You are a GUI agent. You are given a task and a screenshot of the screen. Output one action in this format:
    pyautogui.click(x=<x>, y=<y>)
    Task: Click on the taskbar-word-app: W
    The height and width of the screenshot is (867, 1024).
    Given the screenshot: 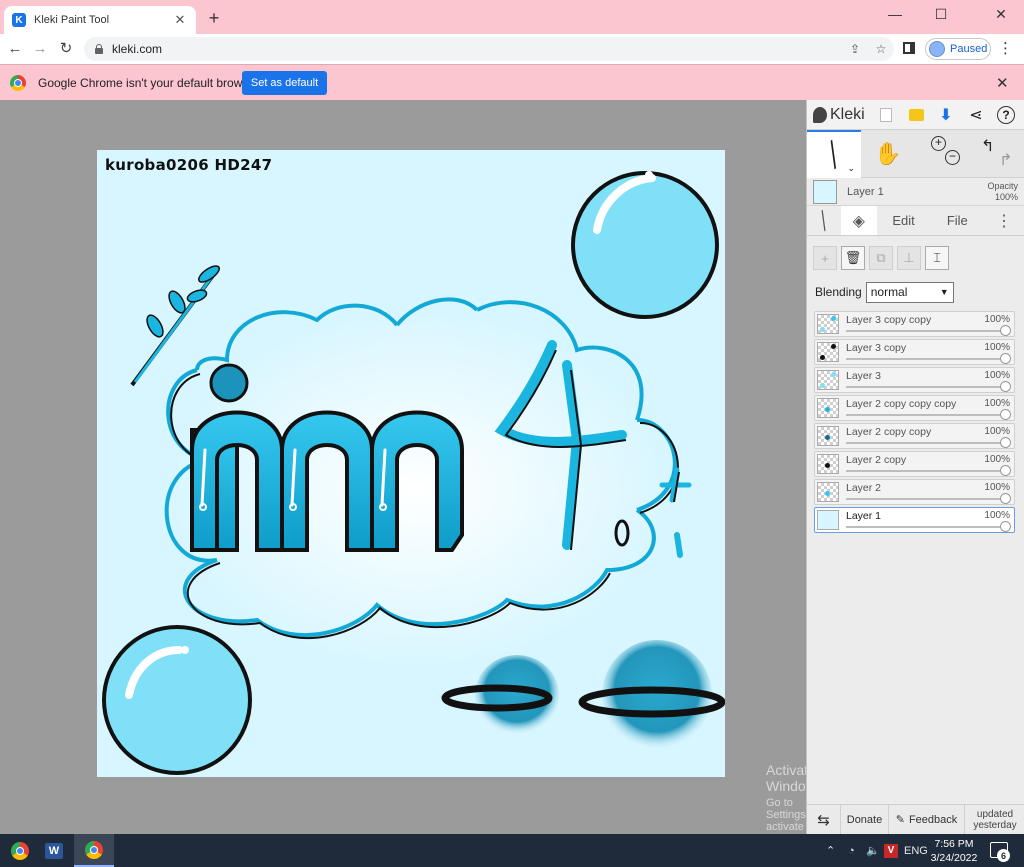 What is the action you would take?
    pyautogui.click(x=54, y=850)
    